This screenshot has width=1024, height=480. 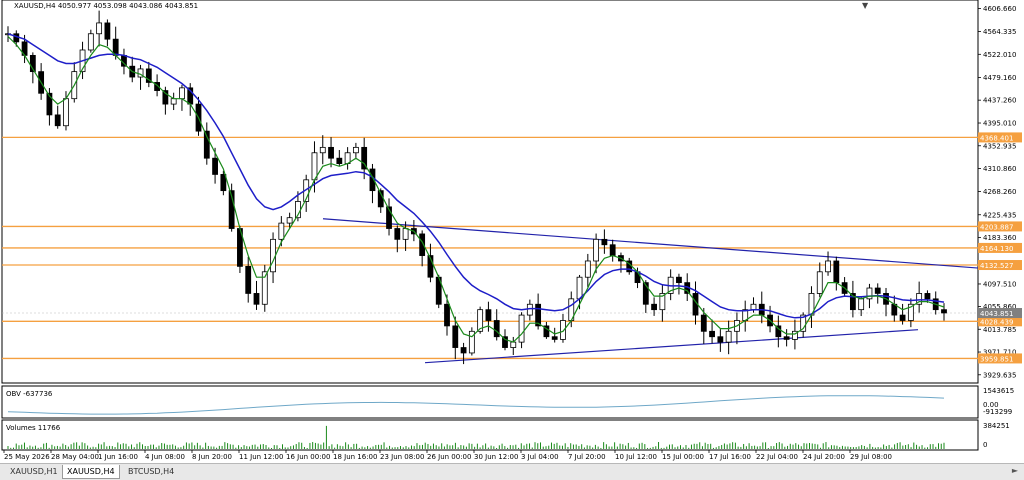 I want to click on time-label-0: 25 May 2026, so click(x=27, y=457).